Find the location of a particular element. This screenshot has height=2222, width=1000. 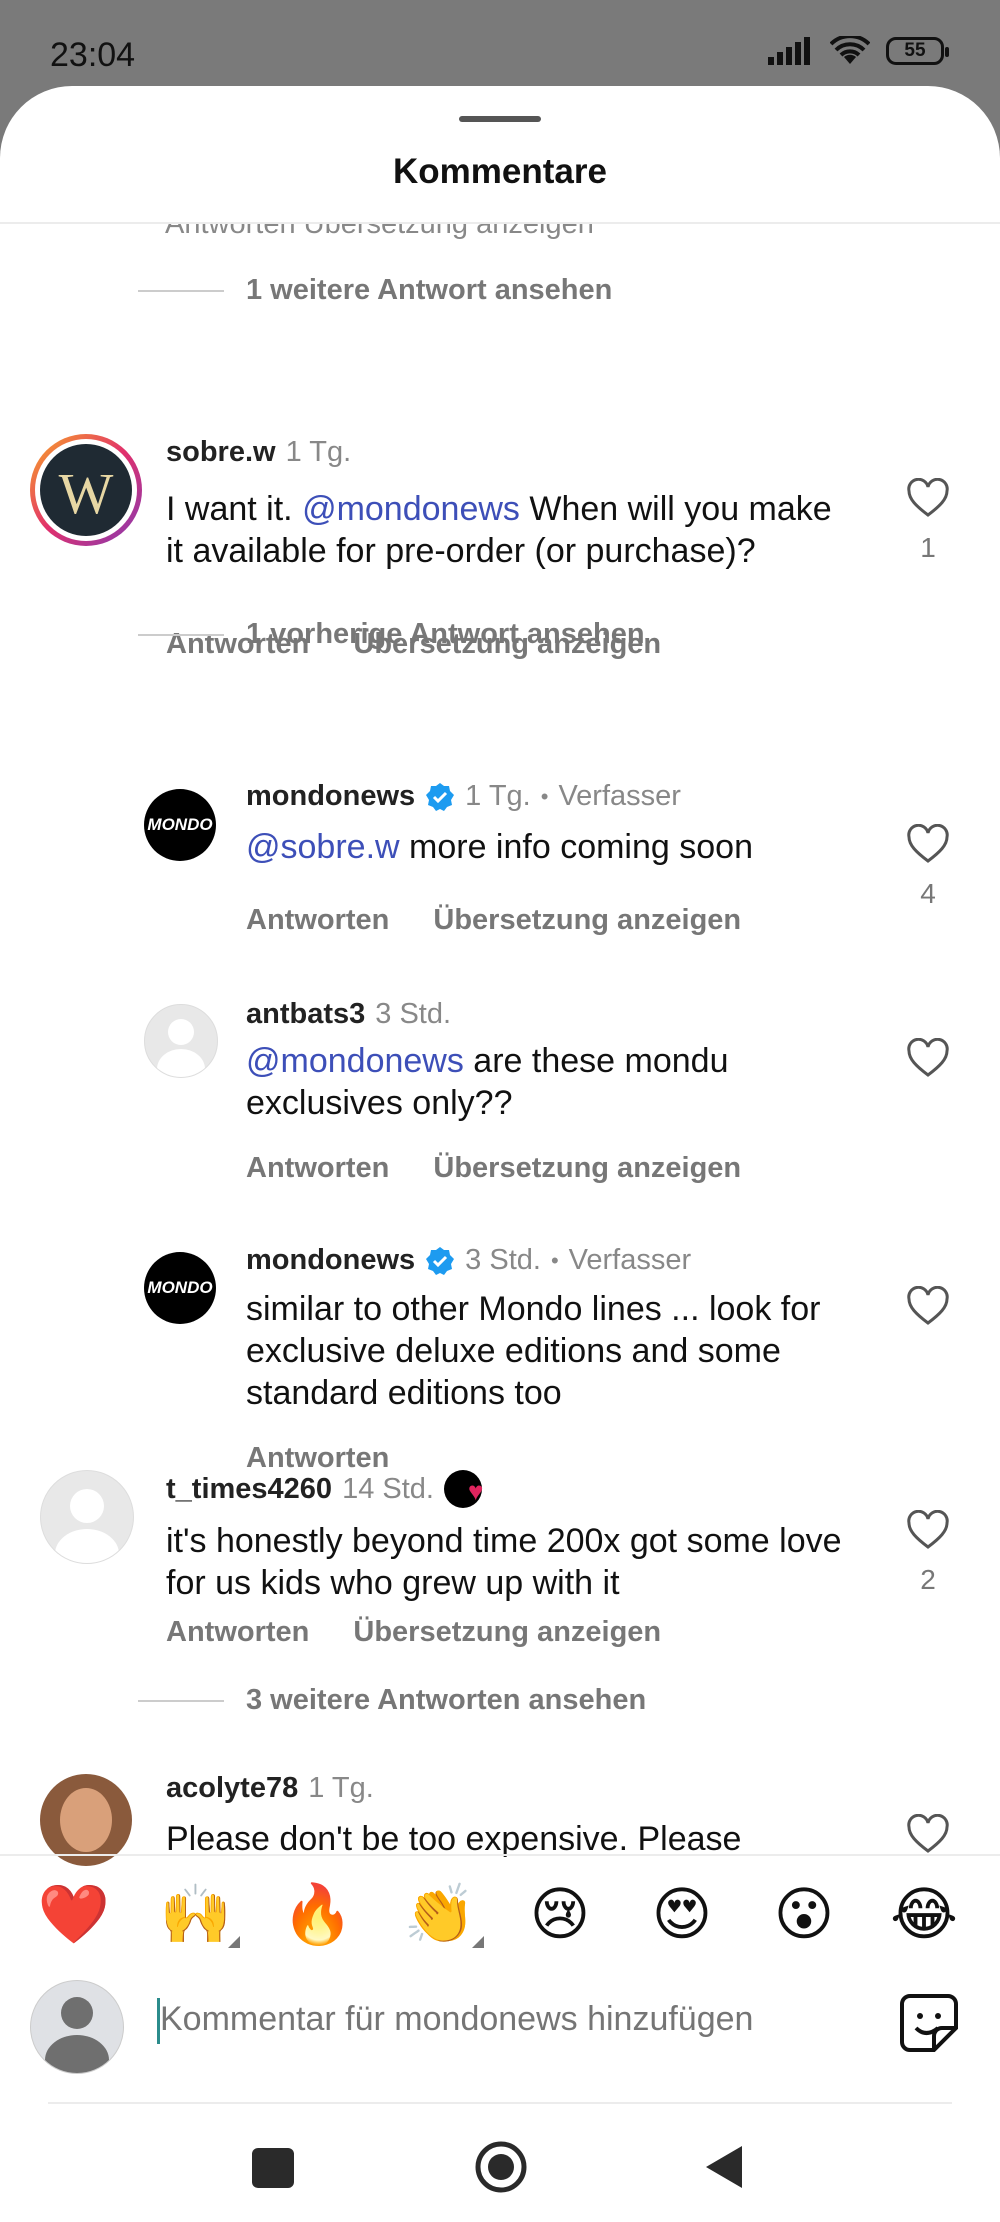

view-previous-label: 1 vorherige Antwort ansehen is located at coordinates (445, 634).